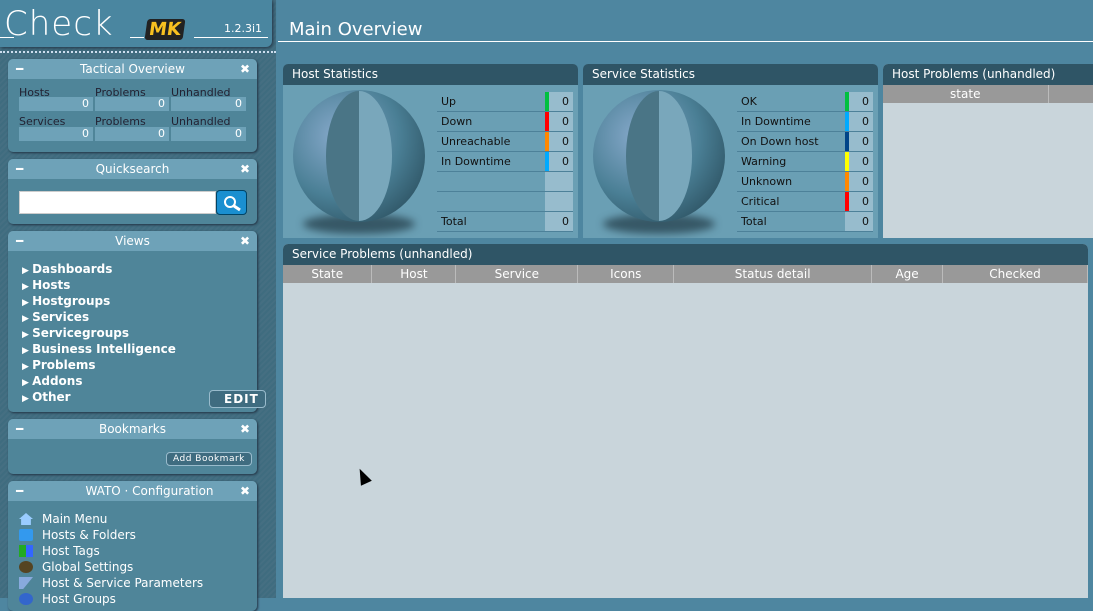  What do you see at coordinates (505, 102) in the screenshot?
I see `stat-row: Up 0` at bounding box center [505, 102].